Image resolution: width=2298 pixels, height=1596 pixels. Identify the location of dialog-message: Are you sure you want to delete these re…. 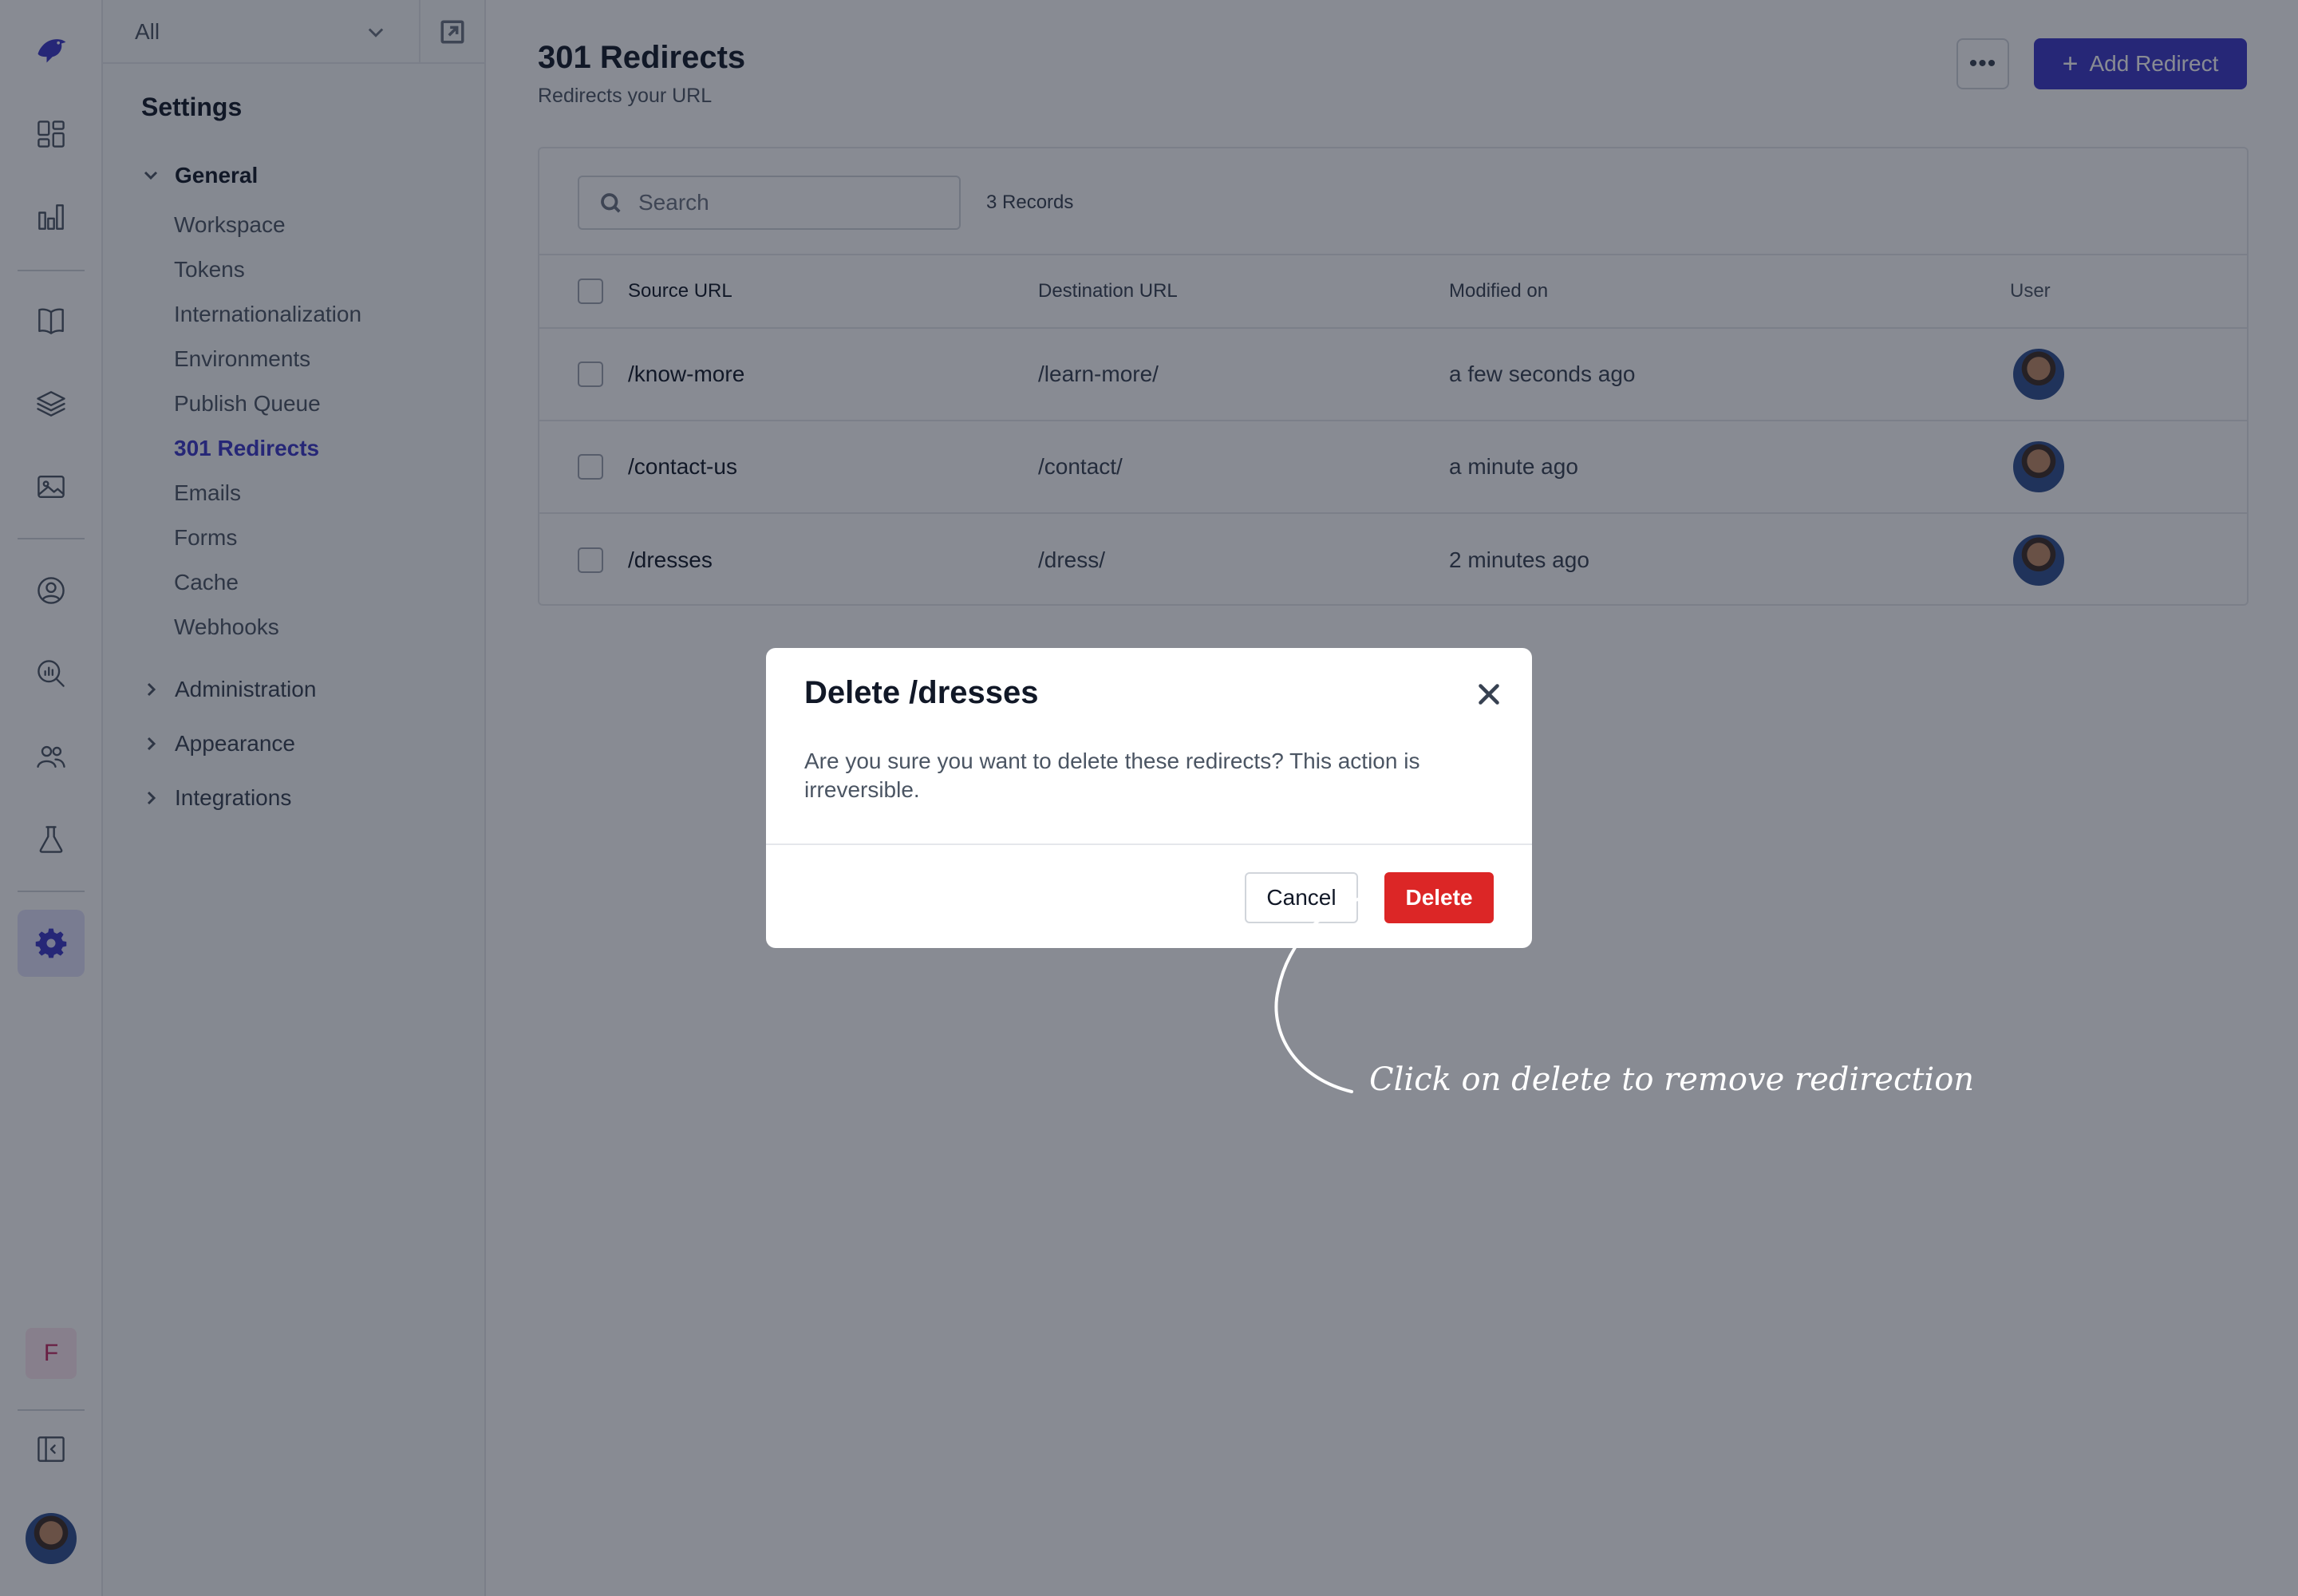
(1112, 775).